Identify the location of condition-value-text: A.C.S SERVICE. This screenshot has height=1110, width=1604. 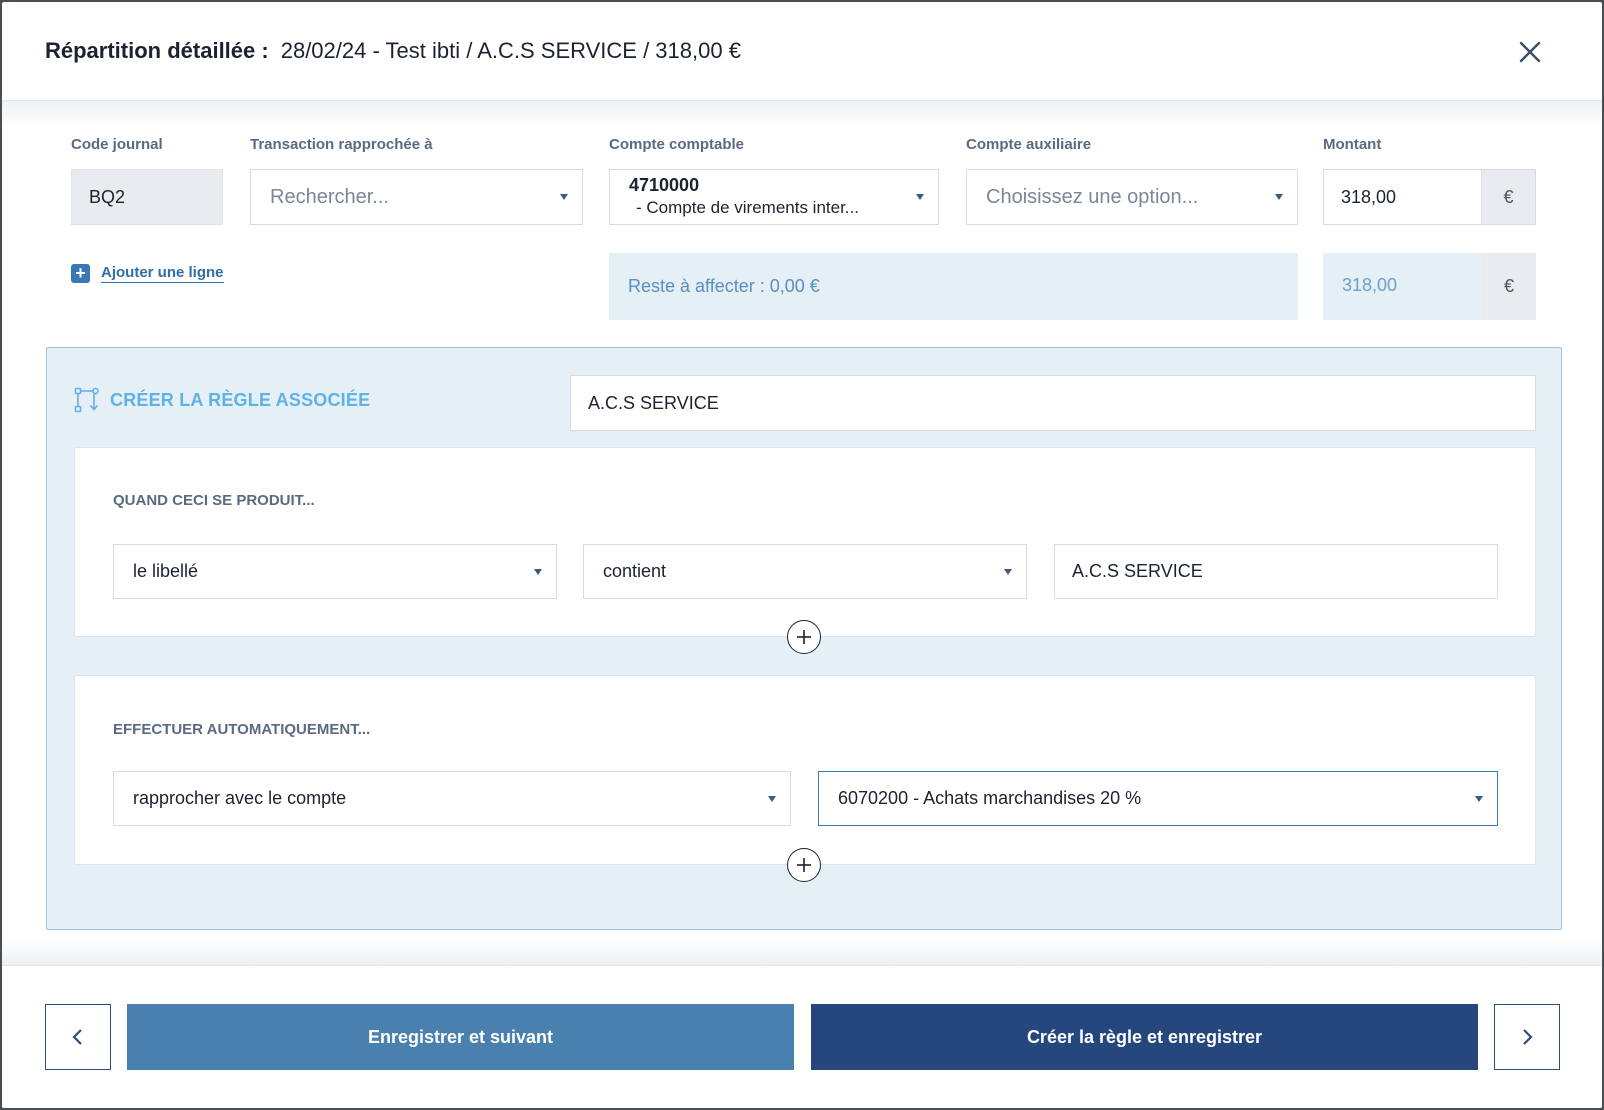
(1137, 571).